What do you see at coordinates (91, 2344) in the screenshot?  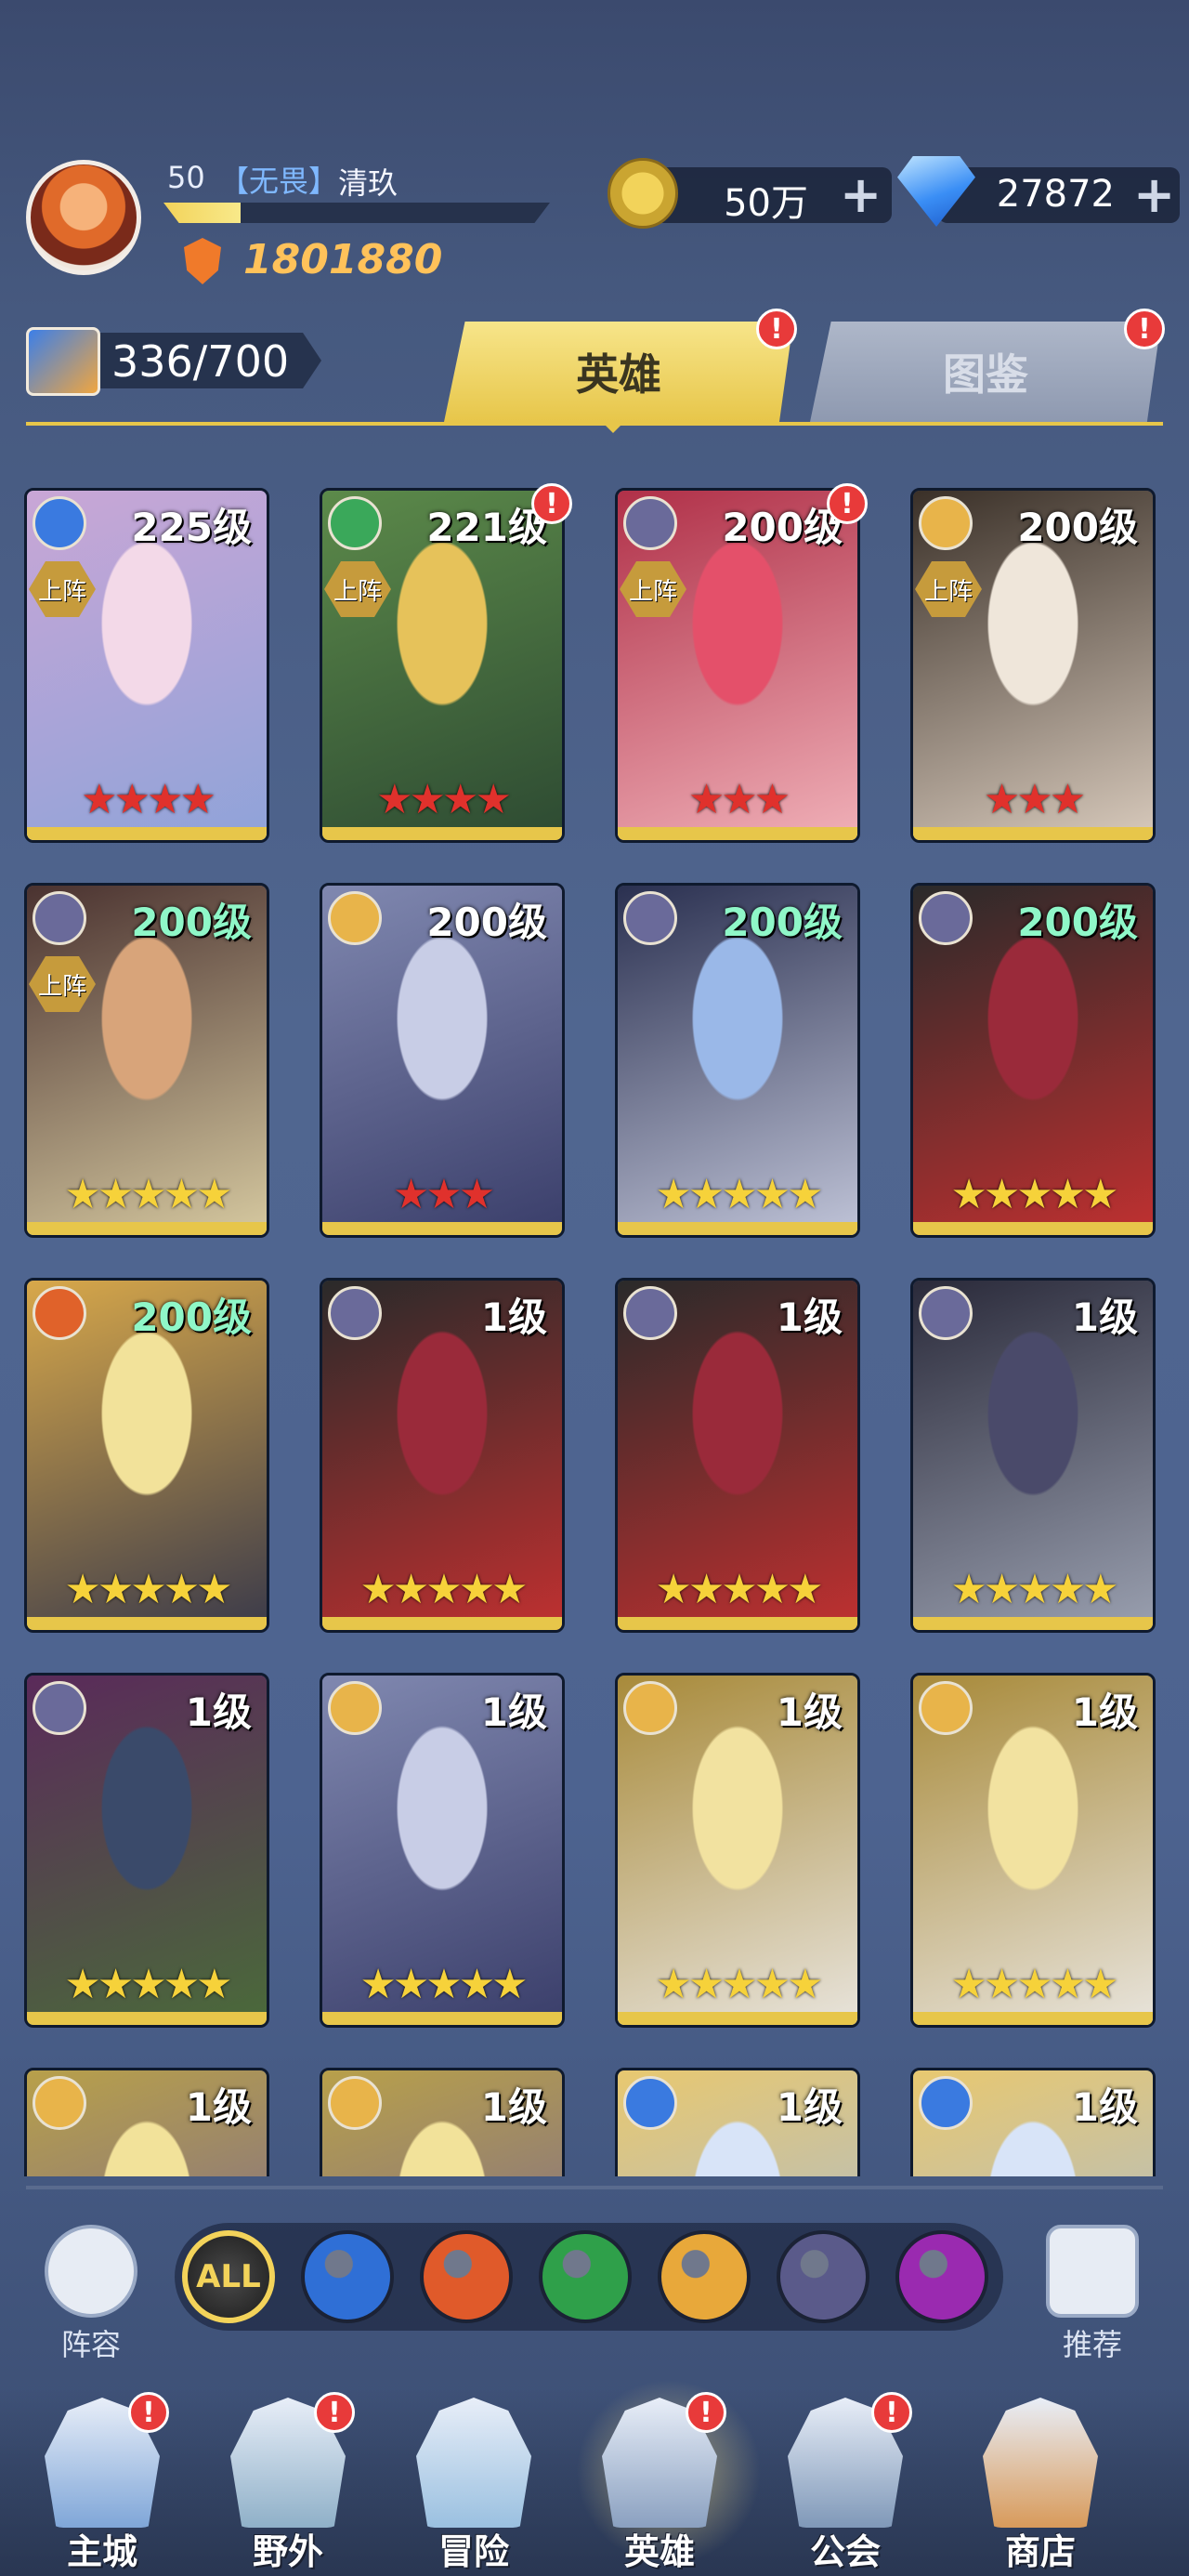 I see `lineup-label: 阵容` at bounding box center [91, 2344].